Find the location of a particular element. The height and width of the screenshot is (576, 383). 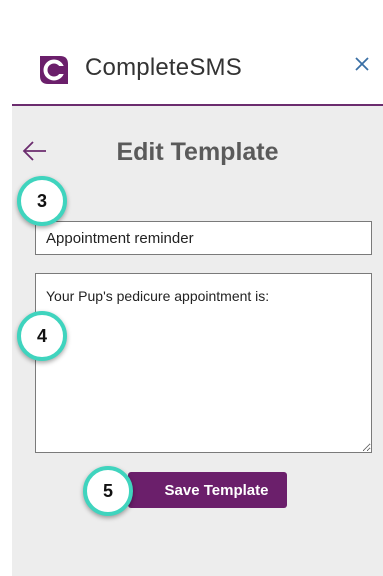

completesms-logo-icon is located at coordinates (54, 70).